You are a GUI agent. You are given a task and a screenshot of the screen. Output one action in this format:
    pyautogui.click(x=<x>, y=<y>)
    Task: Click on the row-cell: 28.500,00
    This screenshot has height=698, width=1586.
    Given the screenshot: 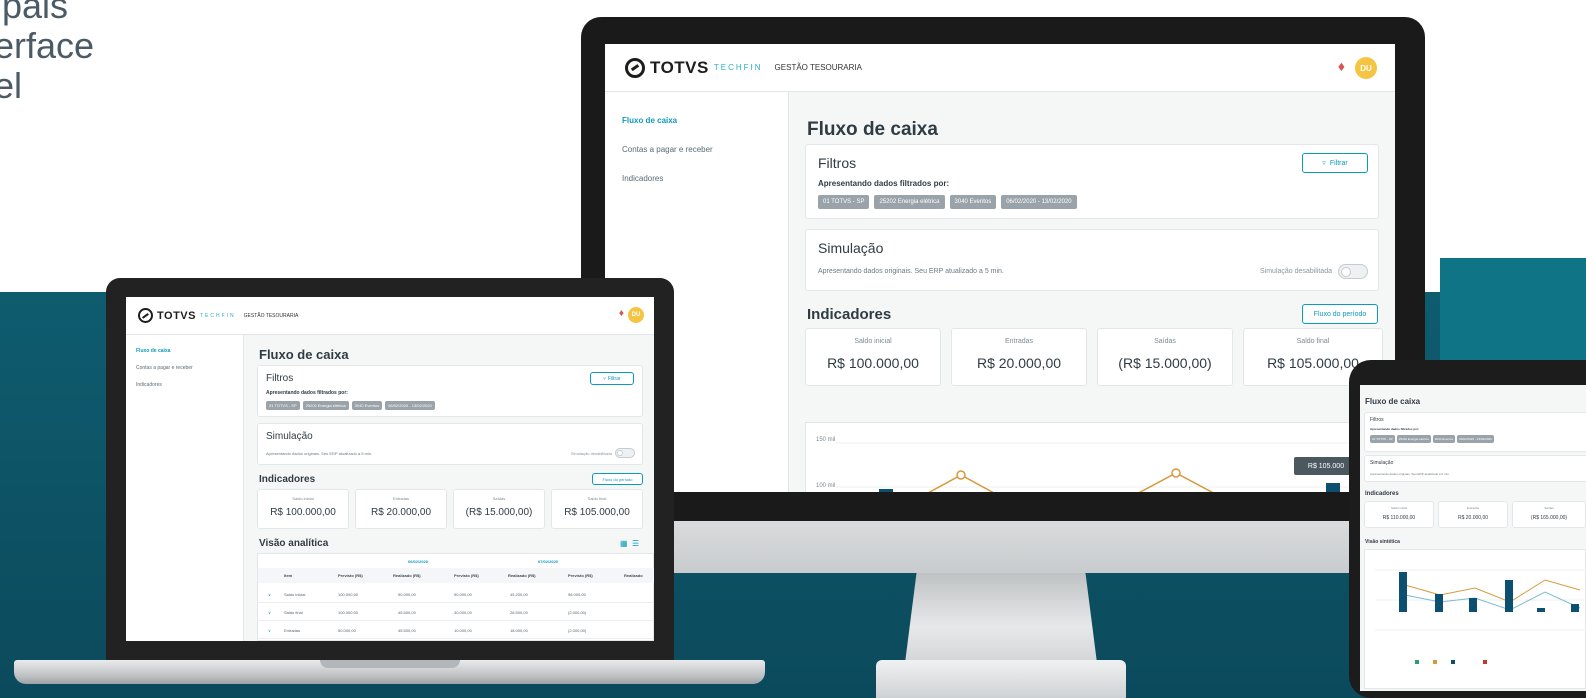 What is the action you would take?
    pyautogui.click(x=519, y=612)
    